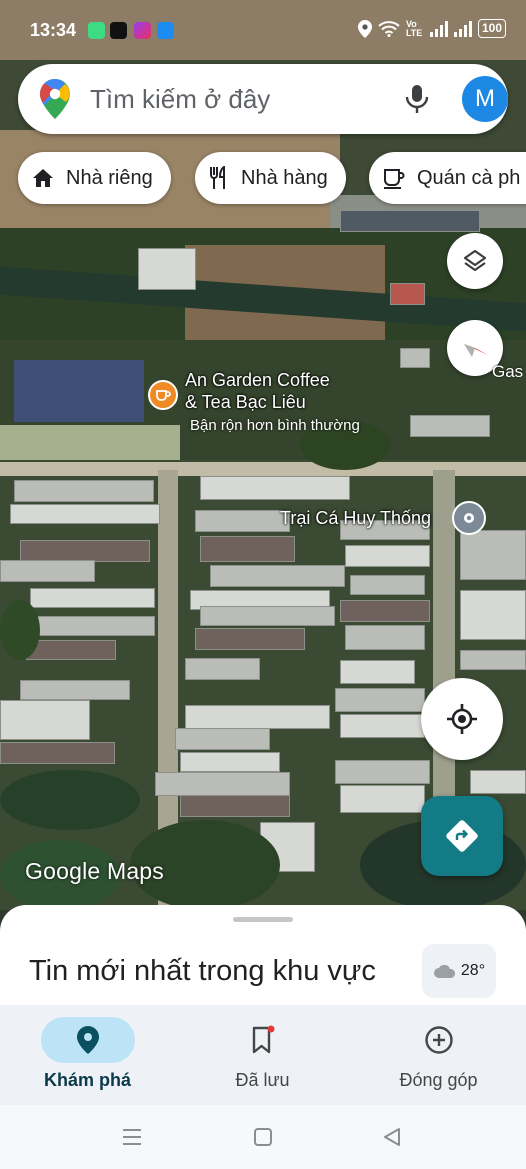 The height and width of the screenshot is (1169, 526). Describe the element at coordinates (96, 30) in the screenshot. I see `android-app-icon` at that location.